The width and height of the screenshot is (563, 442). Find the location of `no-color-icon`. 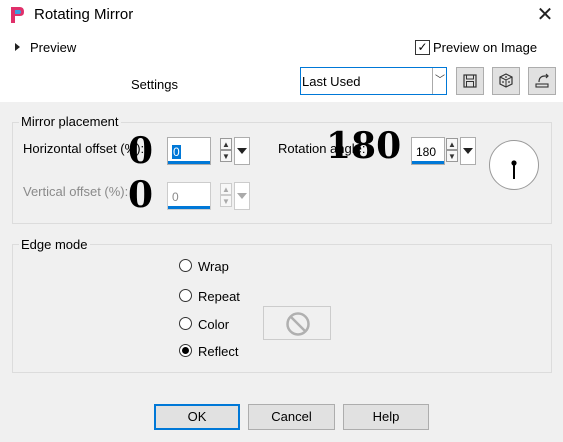

no-color-icon is located at coordinates (298, 324).